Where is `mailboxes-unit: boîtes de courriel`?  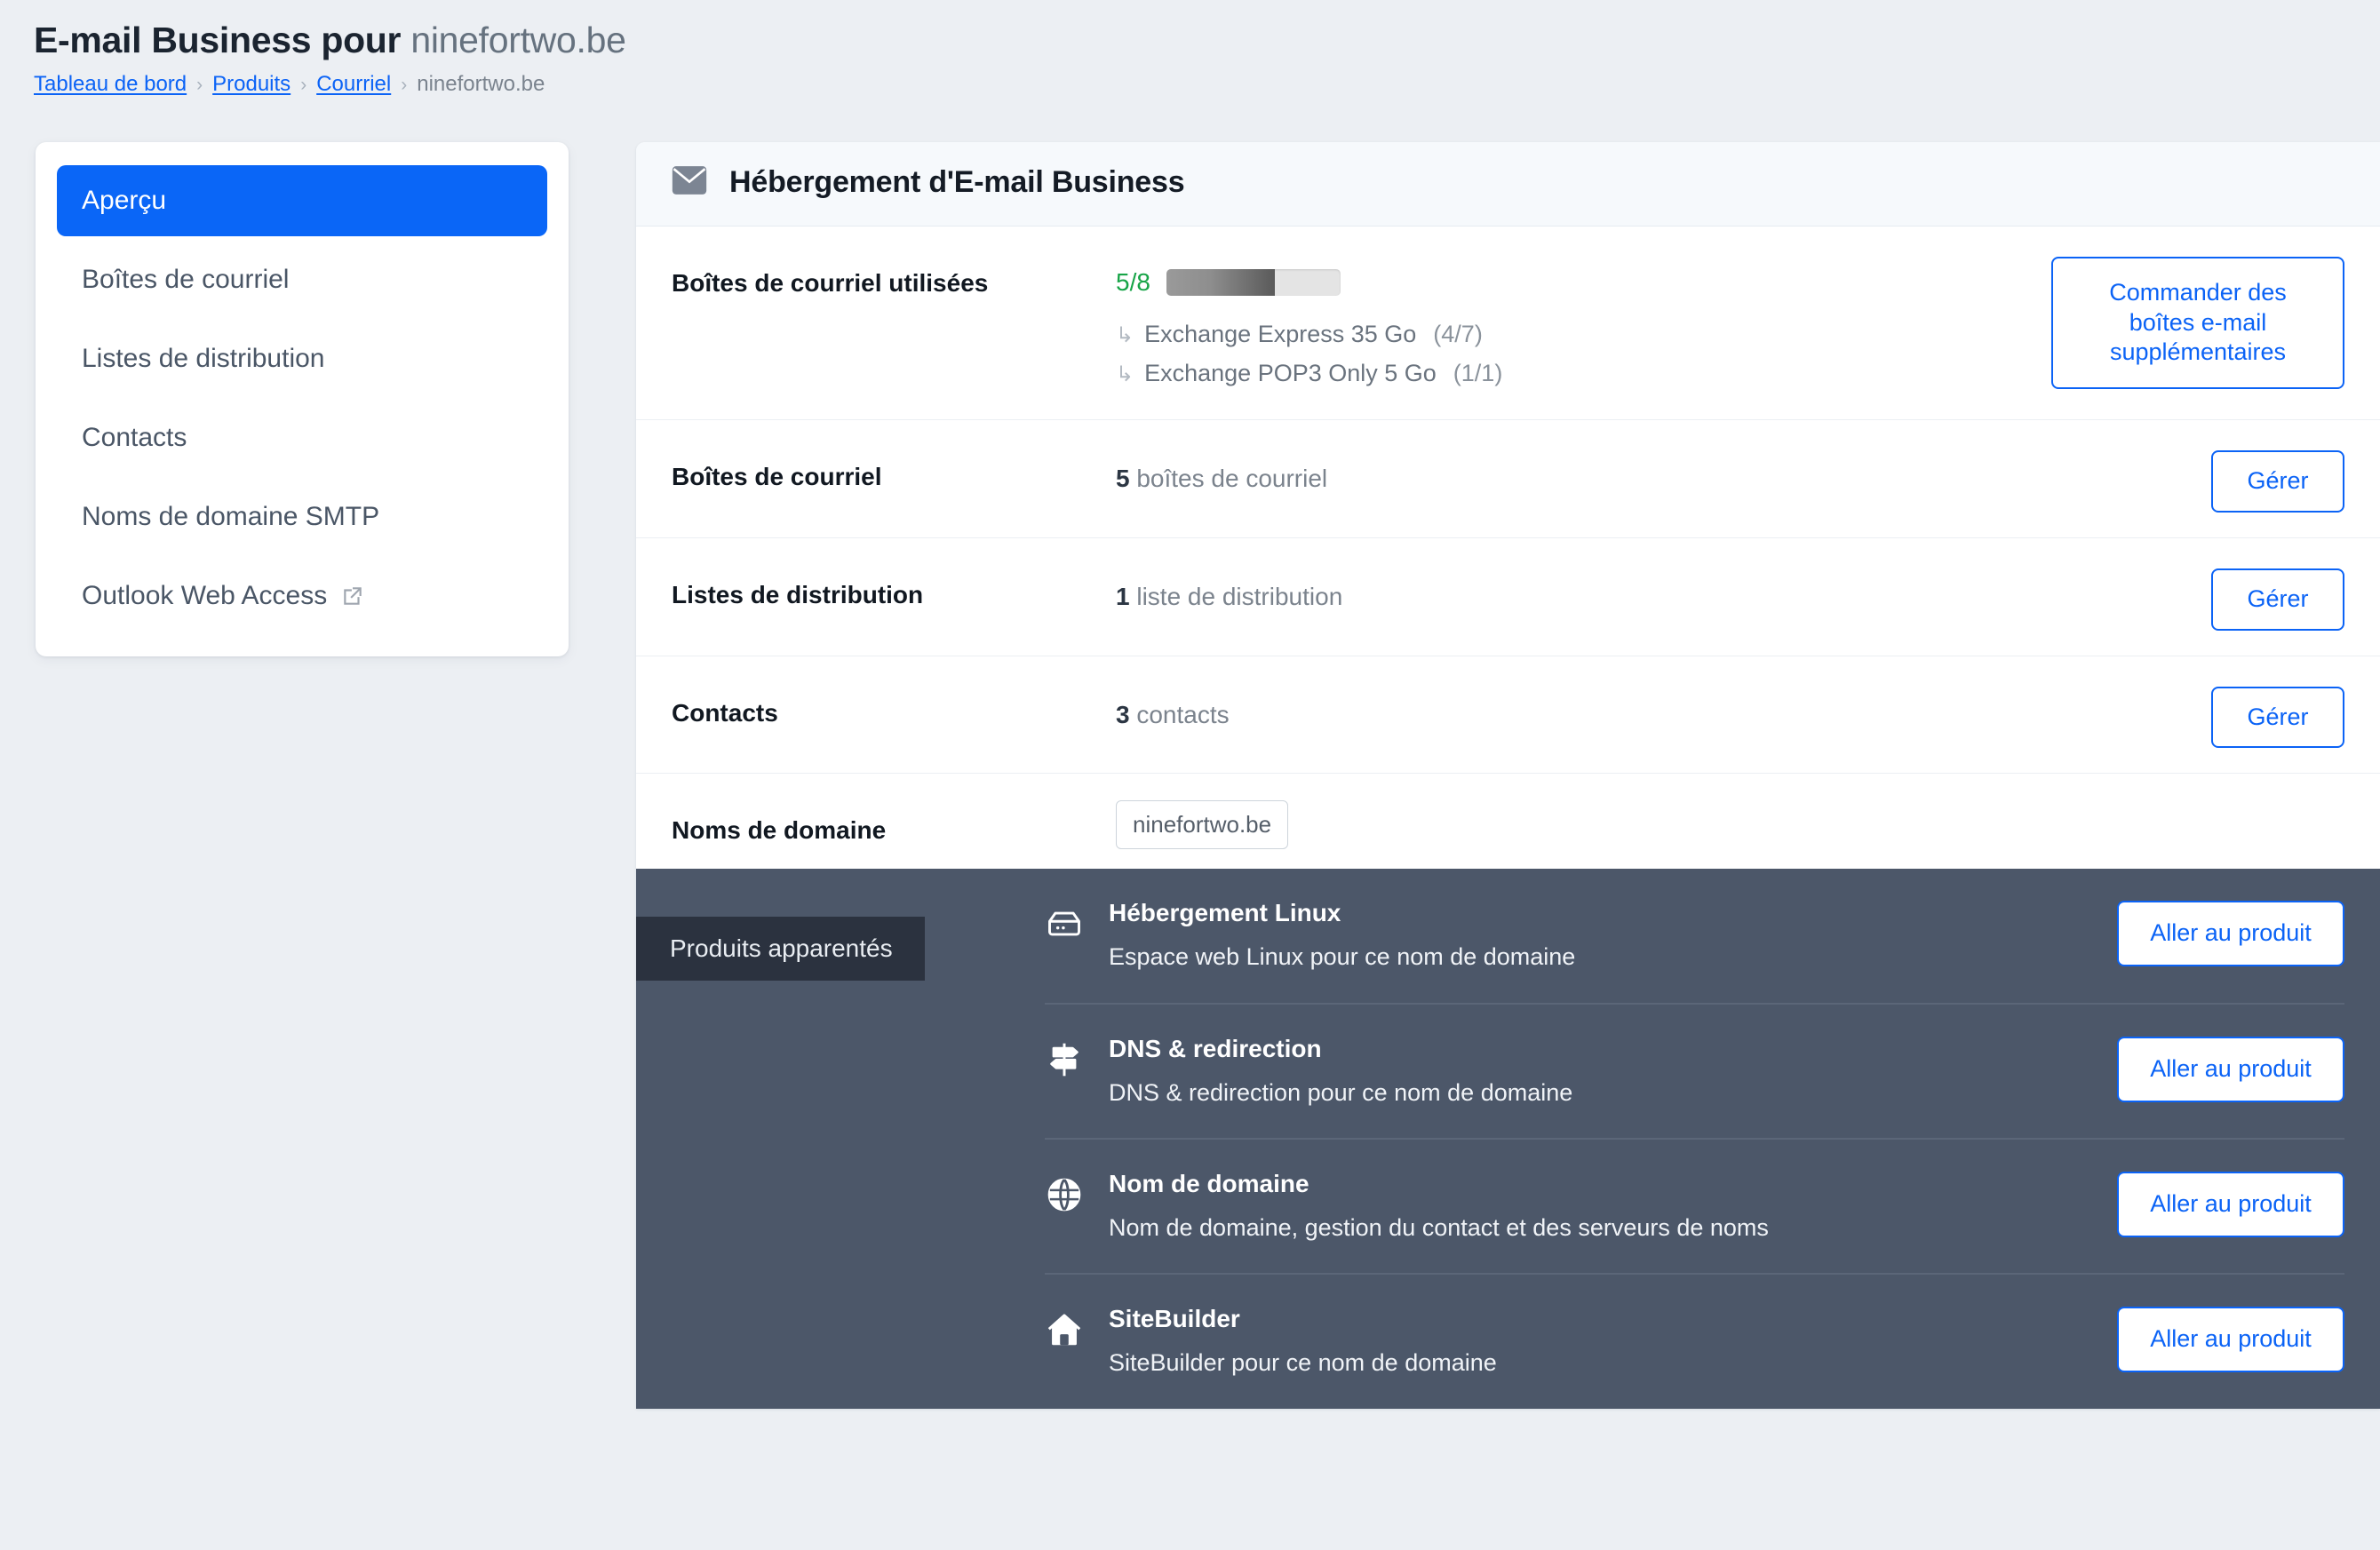 mailboxes-unit: boîtes de courriel is located at coordinates (1228, 479).